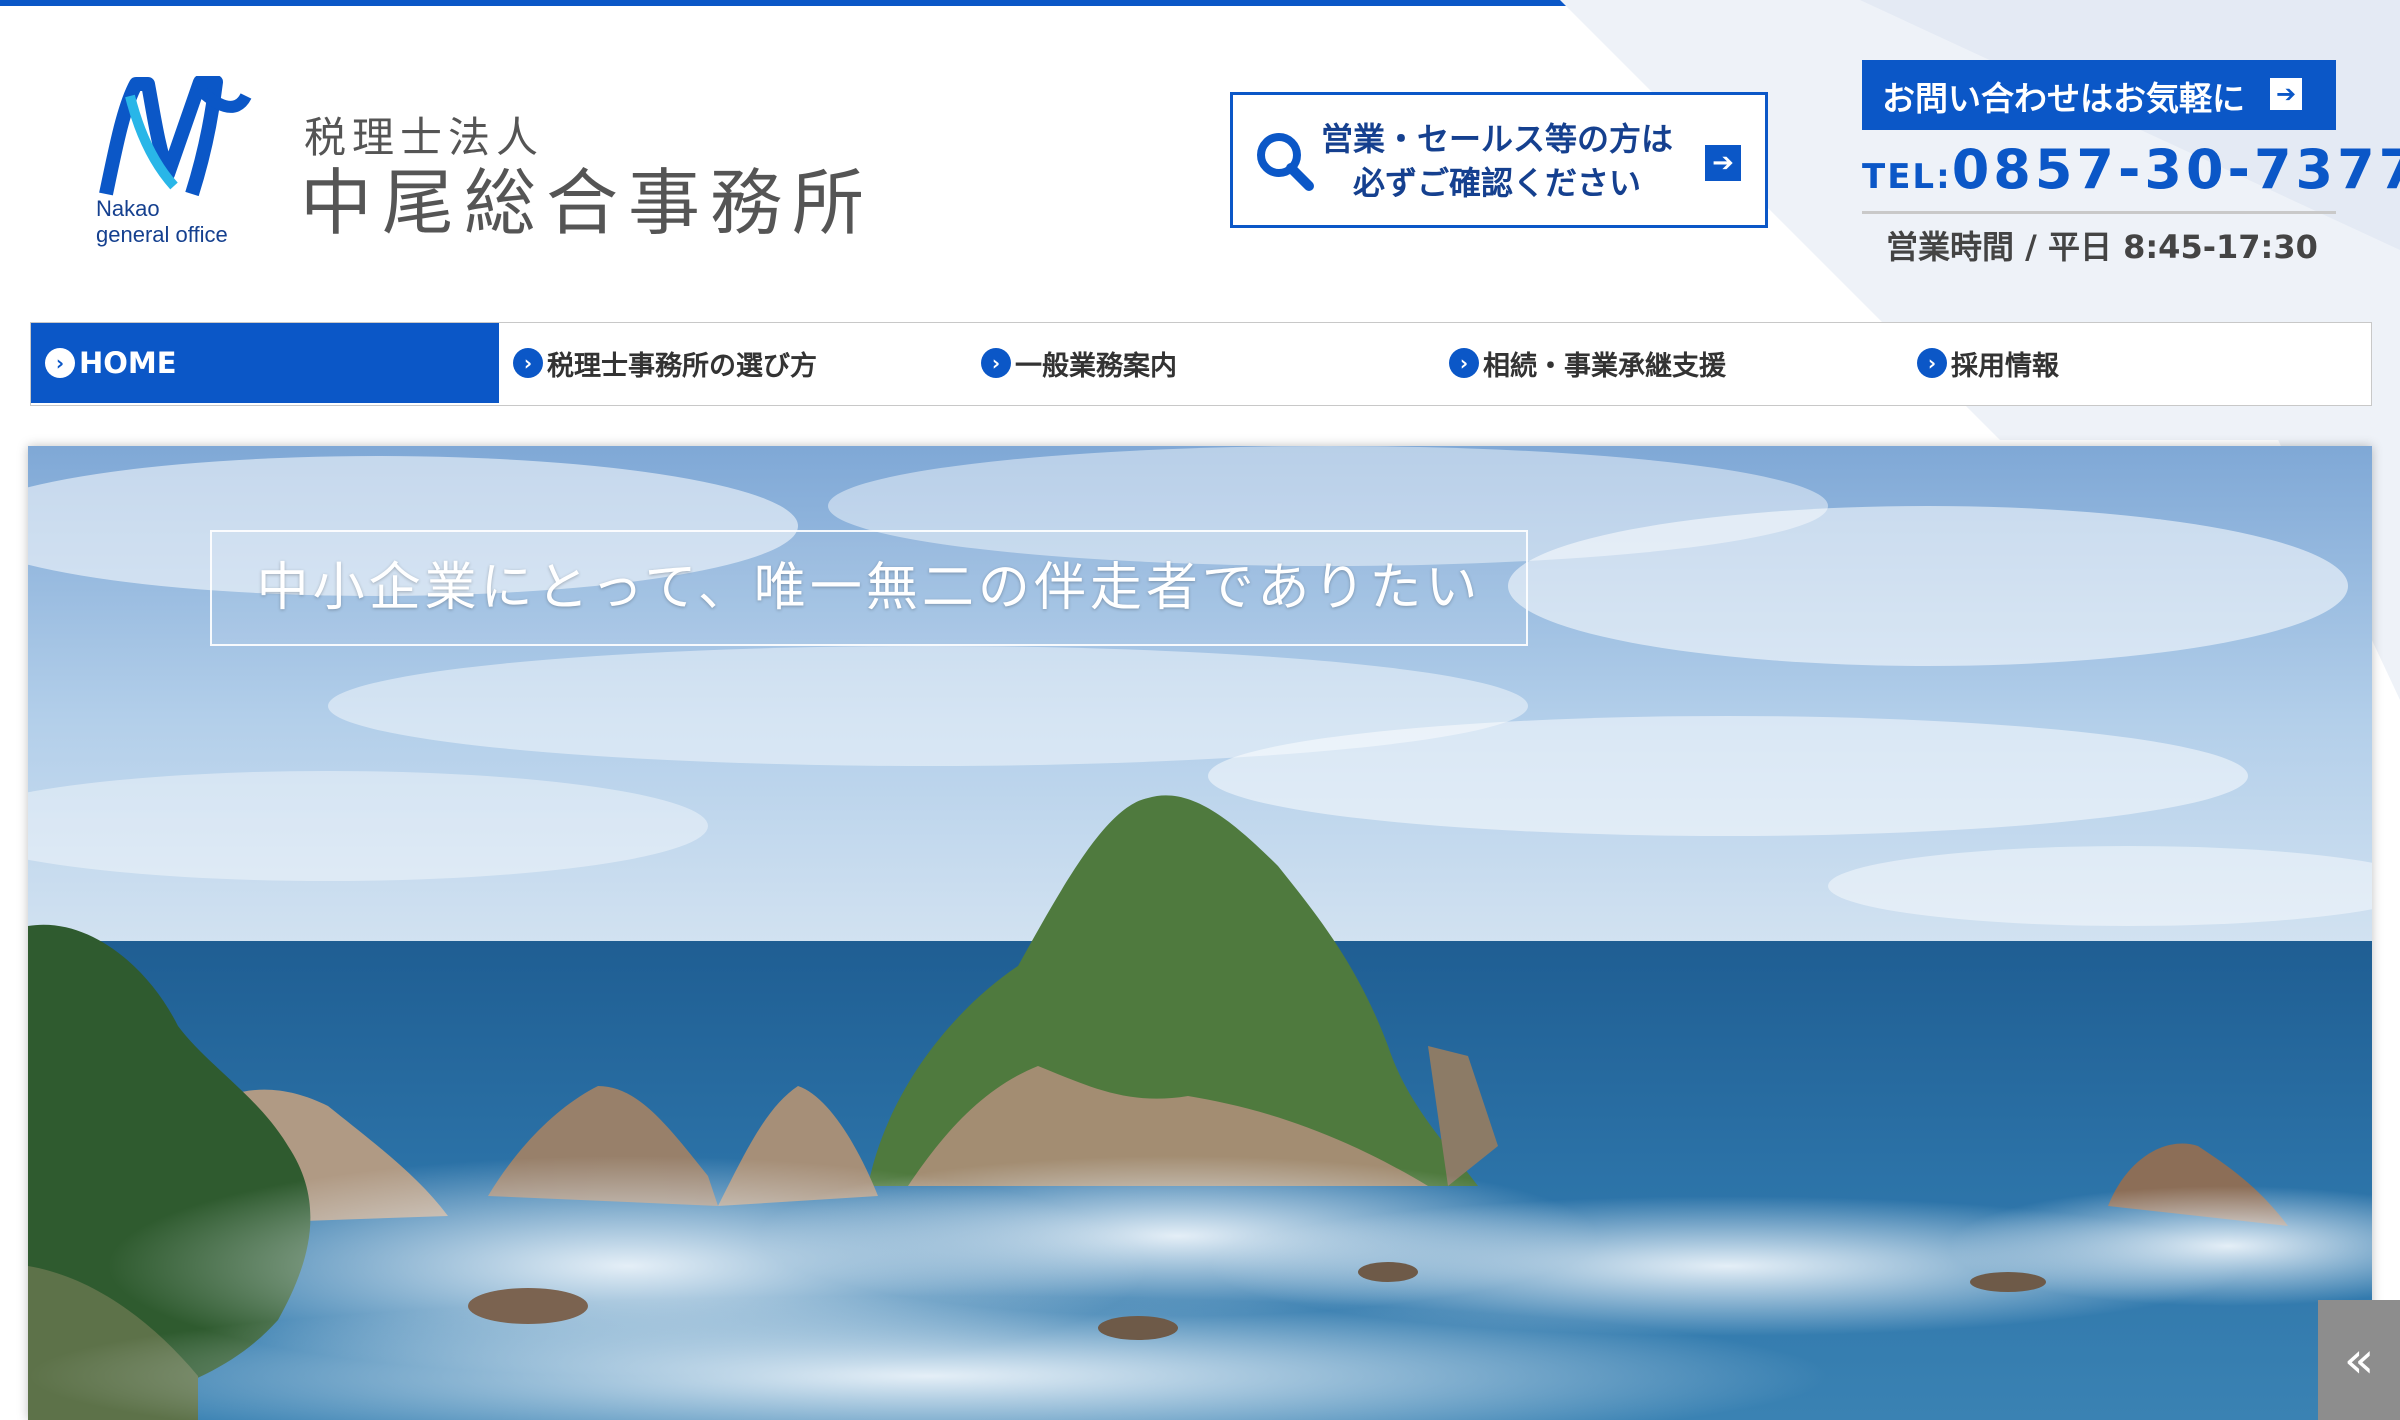 The width and height of the screenshot is (2400, 1420). What do you see at coordinates (587, 203) in the screenshot?
I see `company-name: 中尾総合事務所` at bounding box center [587, 203].